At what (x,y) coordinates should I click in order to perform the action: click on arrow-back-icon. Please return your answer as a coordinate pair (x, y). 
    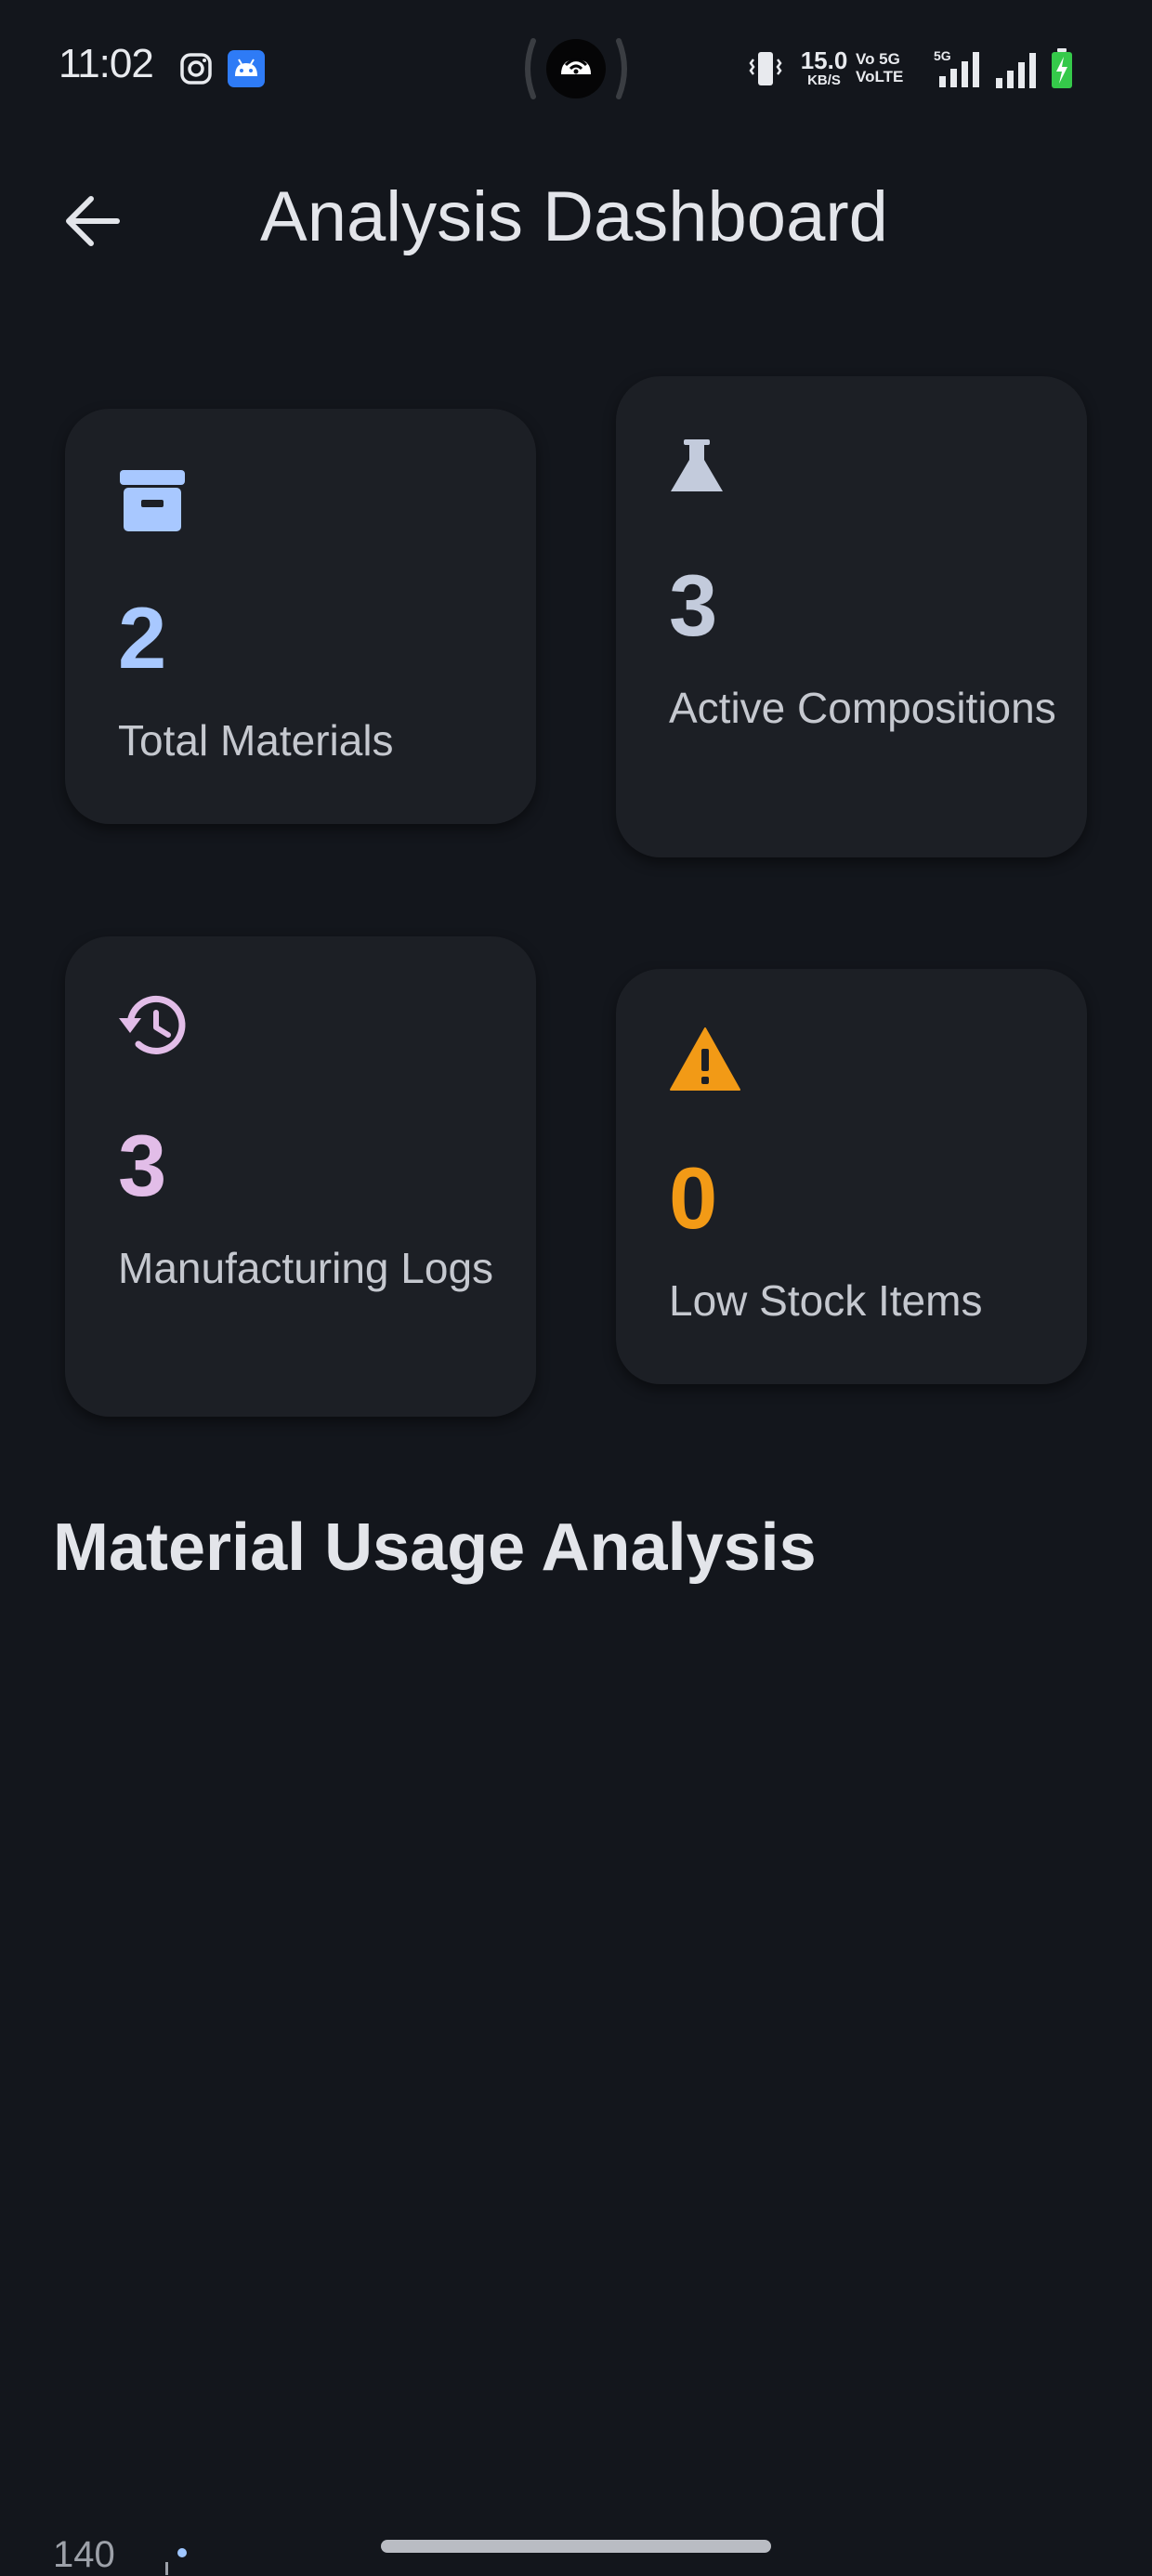
    Looking at the image, I should click on (93, 221).